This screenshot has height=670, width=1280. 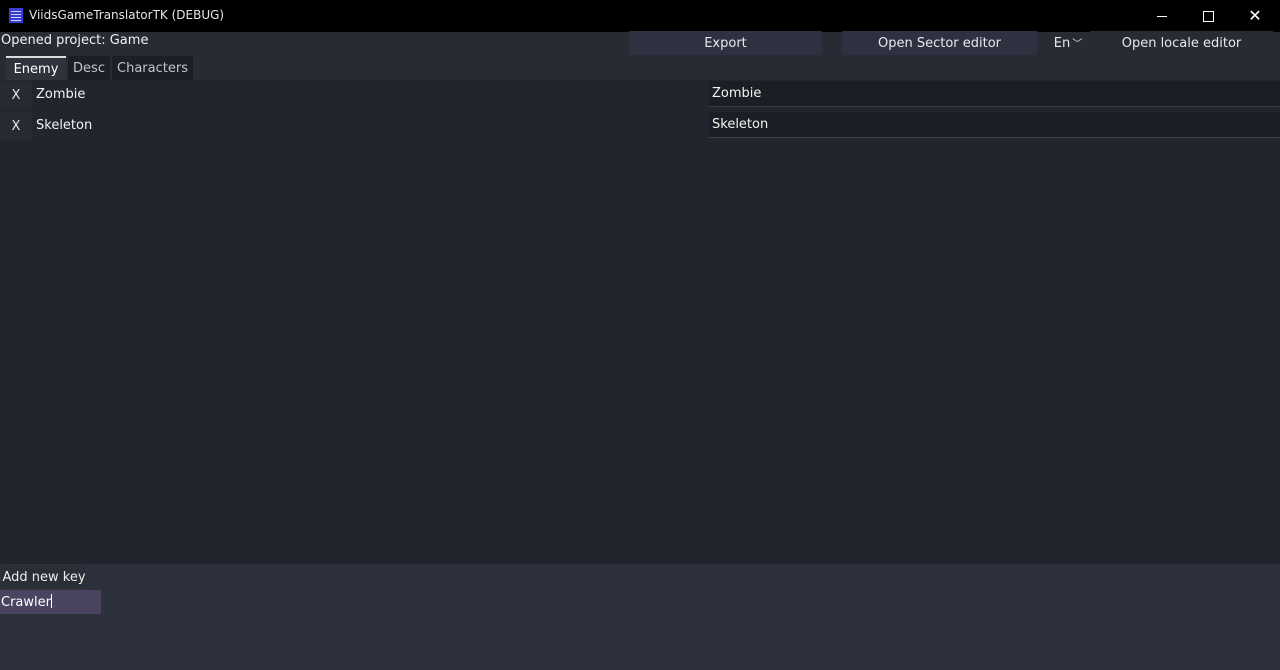 What do you see at coordinates (127, 15) in the screenshot?
I see `window-title: ViidsGameTranslatorTK (DEBUG)` at bounding box center [127, 15].